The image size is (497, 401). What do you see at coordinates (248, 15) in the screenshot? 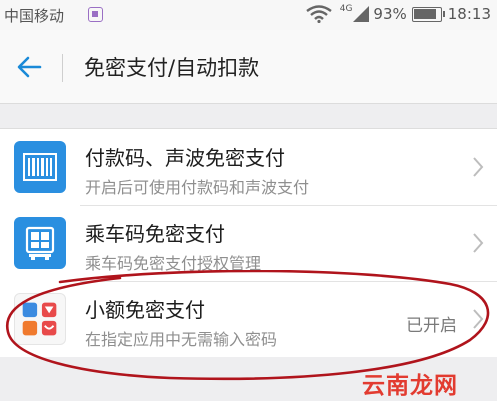
I see `status-bar: 中国移动 4G 93% 18:13` at bounding box center [248, 15].